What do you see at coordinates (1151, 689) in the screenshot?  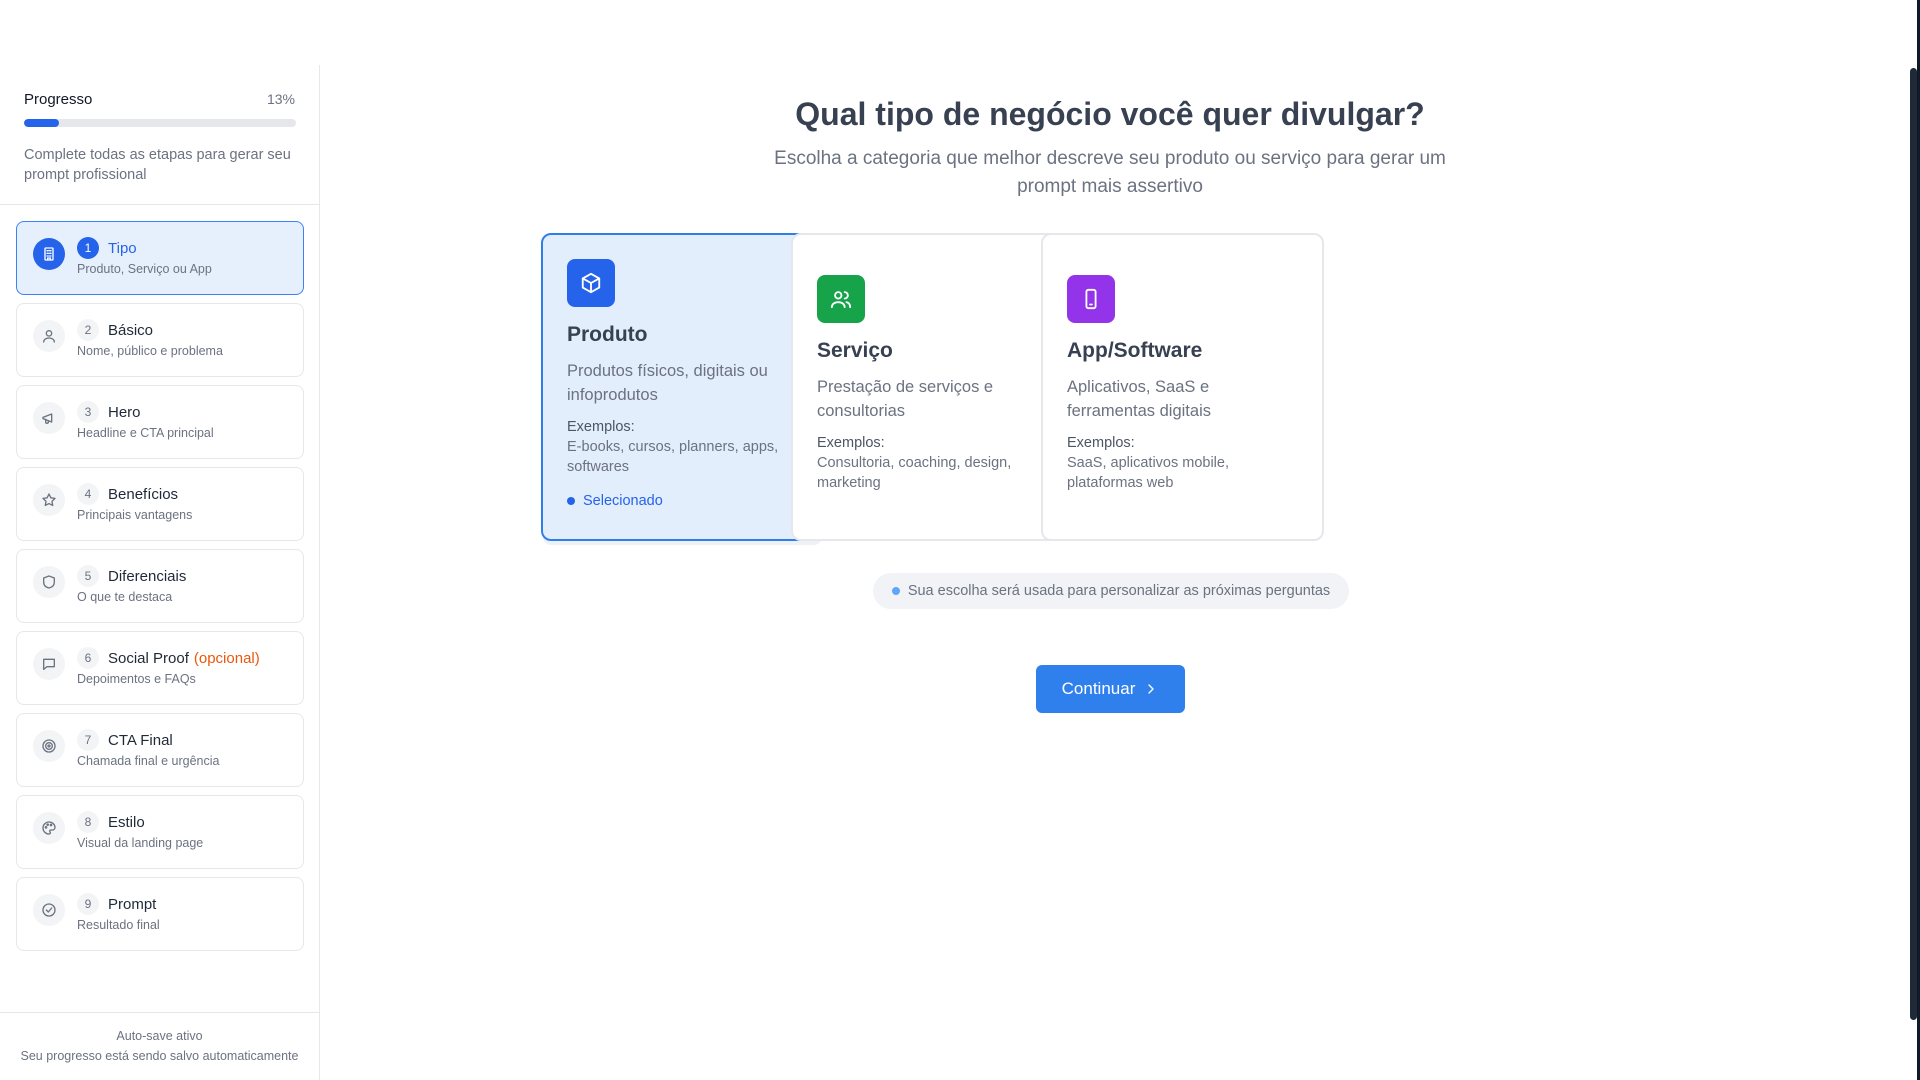 I see `chevron-right-icon` at bounding box center [1151, 689].